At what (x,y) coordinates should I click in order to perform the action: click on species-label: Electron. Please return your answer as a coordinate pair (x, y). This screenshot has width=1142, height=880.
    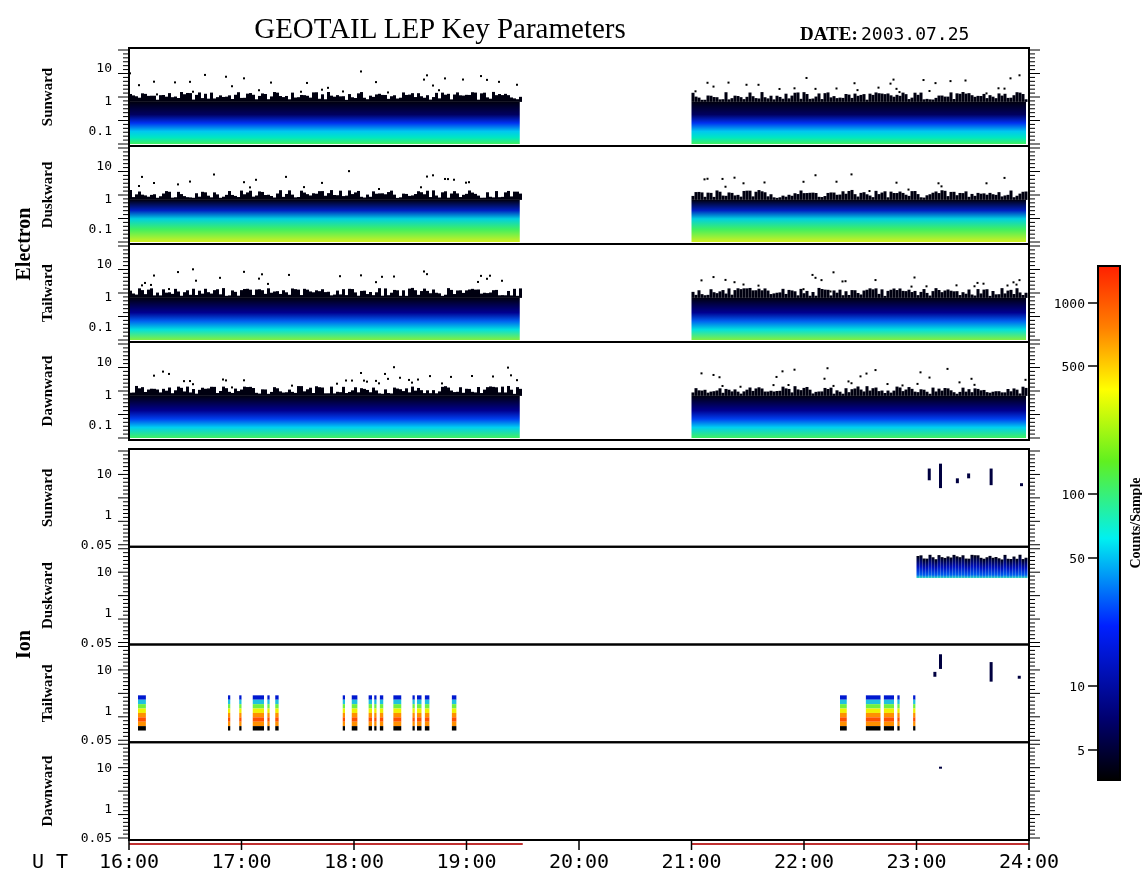
    Looking at the image, I should click on (23, 244).